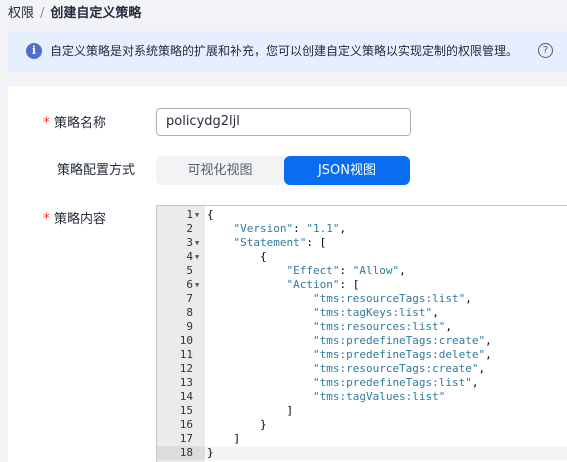 The width and height of the screenshot is (567, 462). Describe the element at coordinates (181, 271) in the screenshot. I see `line-number: 5` at that location.